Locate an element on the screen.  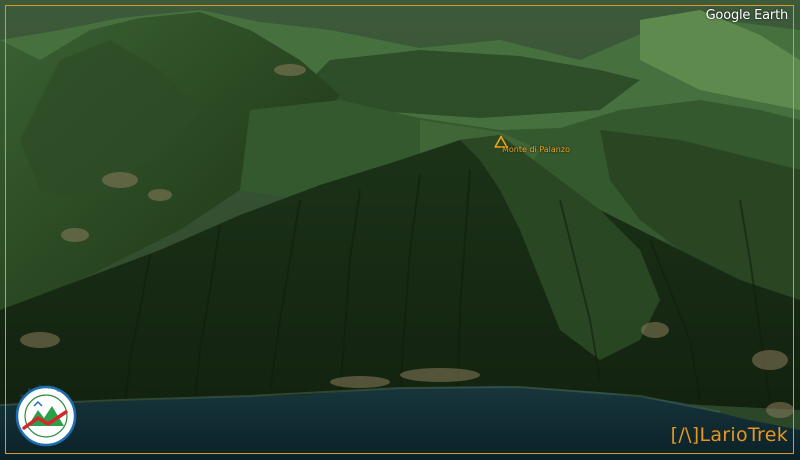
google-earth-logo: Google Earth is located at coordinates (747, 15).